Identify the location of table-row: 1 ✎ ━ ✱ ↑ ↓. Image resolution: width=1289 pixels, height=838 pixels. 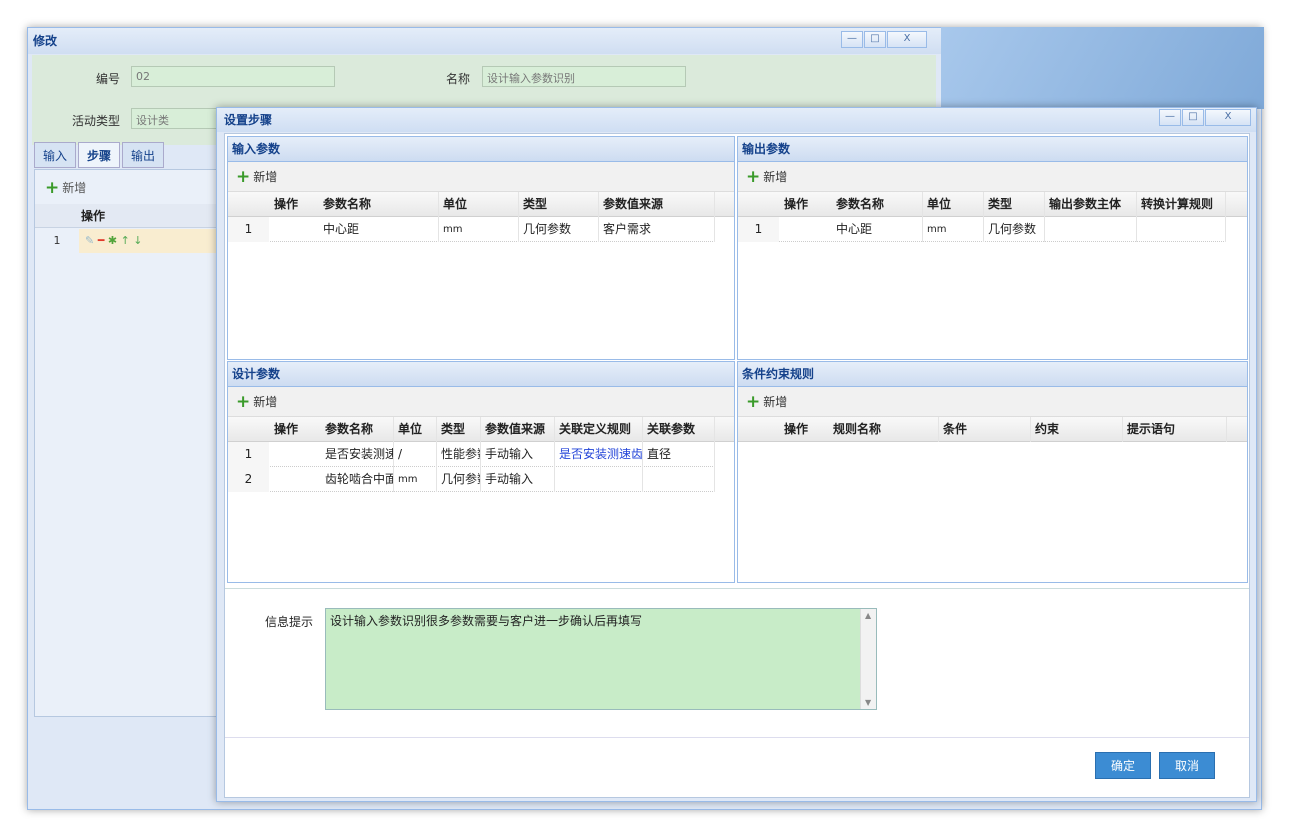
(128, 241).